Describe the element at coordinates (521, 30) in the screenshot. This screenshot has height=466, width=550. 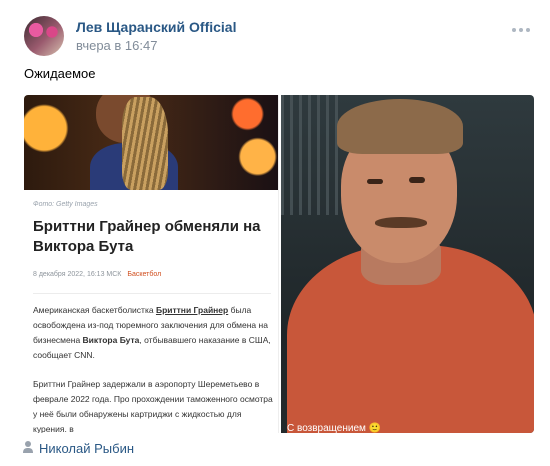
I see `more-dots-icon` at that location.